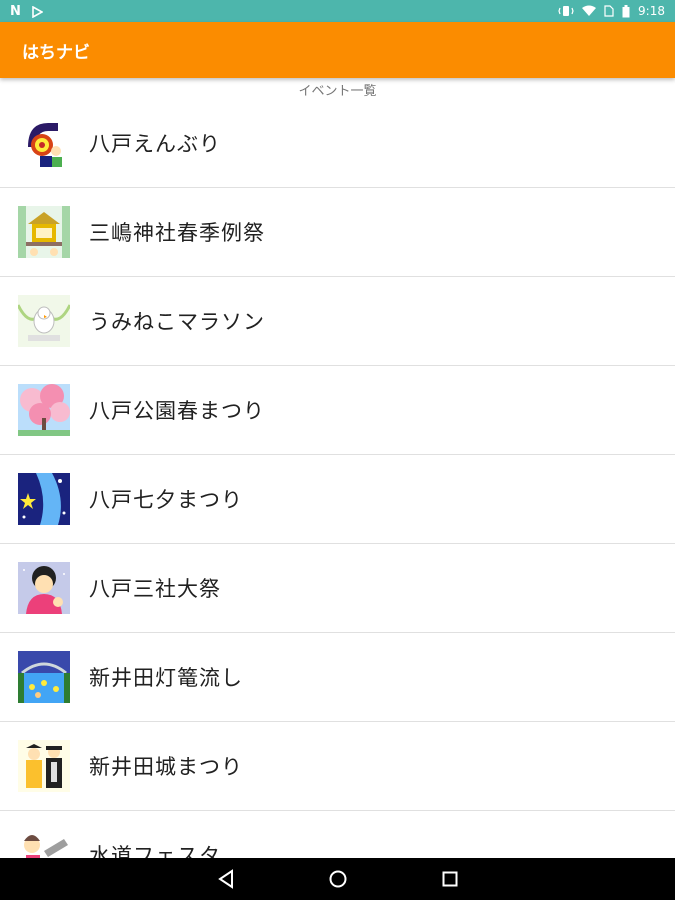  I want to click on sansha-taisai-icon, so click(44, 588).